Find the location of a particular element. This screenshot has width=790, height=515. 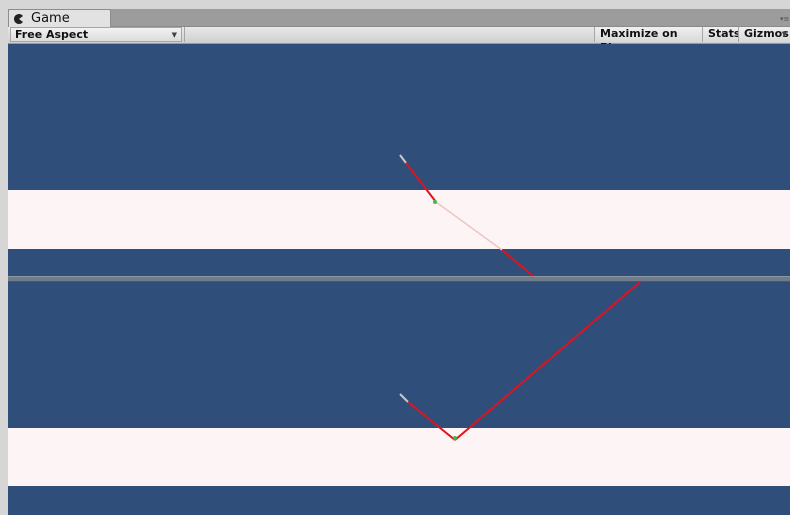

pacman-icon is located at coordinates (19, 19).